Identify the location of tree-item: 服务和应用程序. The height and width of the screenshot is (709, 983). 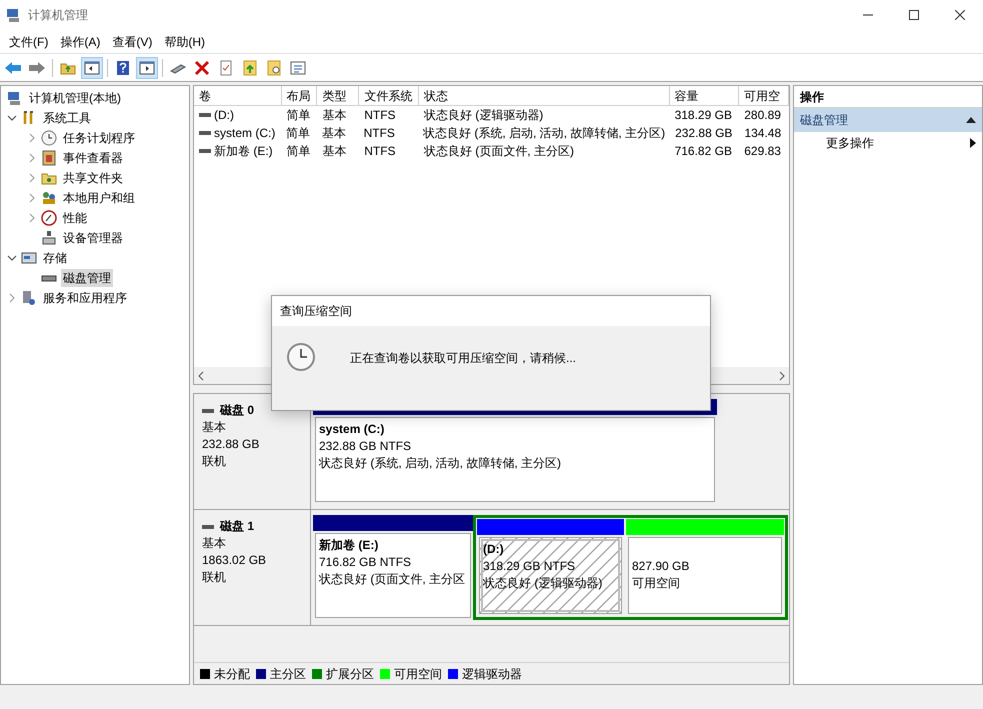
(85, 298).